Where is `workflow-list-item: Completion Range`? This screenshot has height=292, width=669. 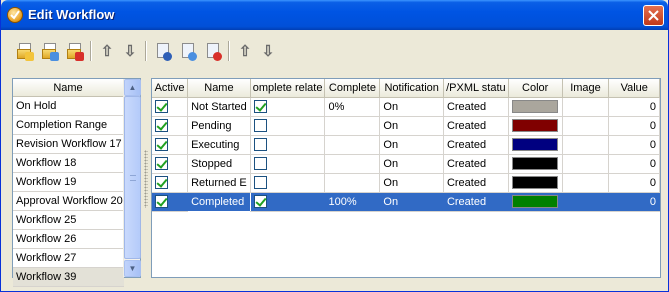 workflow-list-item: Completion Range is located at coordinates (68, 125).